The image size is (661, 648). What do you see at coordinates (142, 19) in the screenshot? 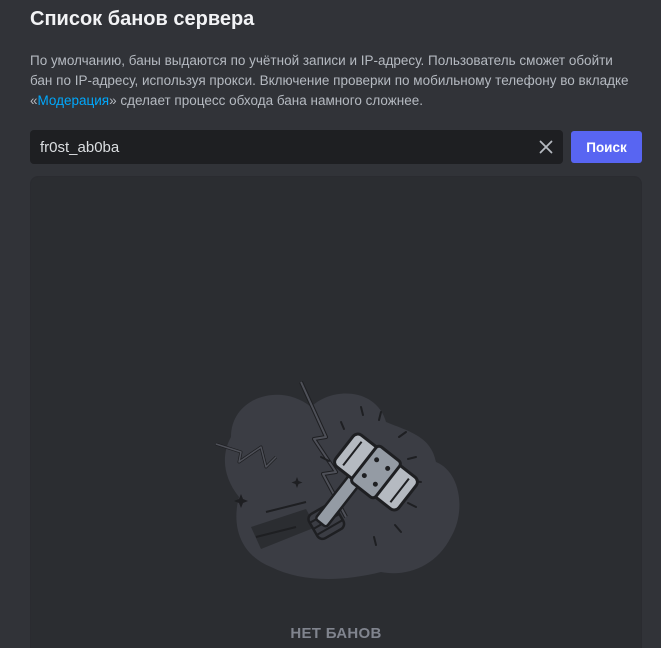
I see `page-title: Список банов сервера` at bounding box center [142, 19].